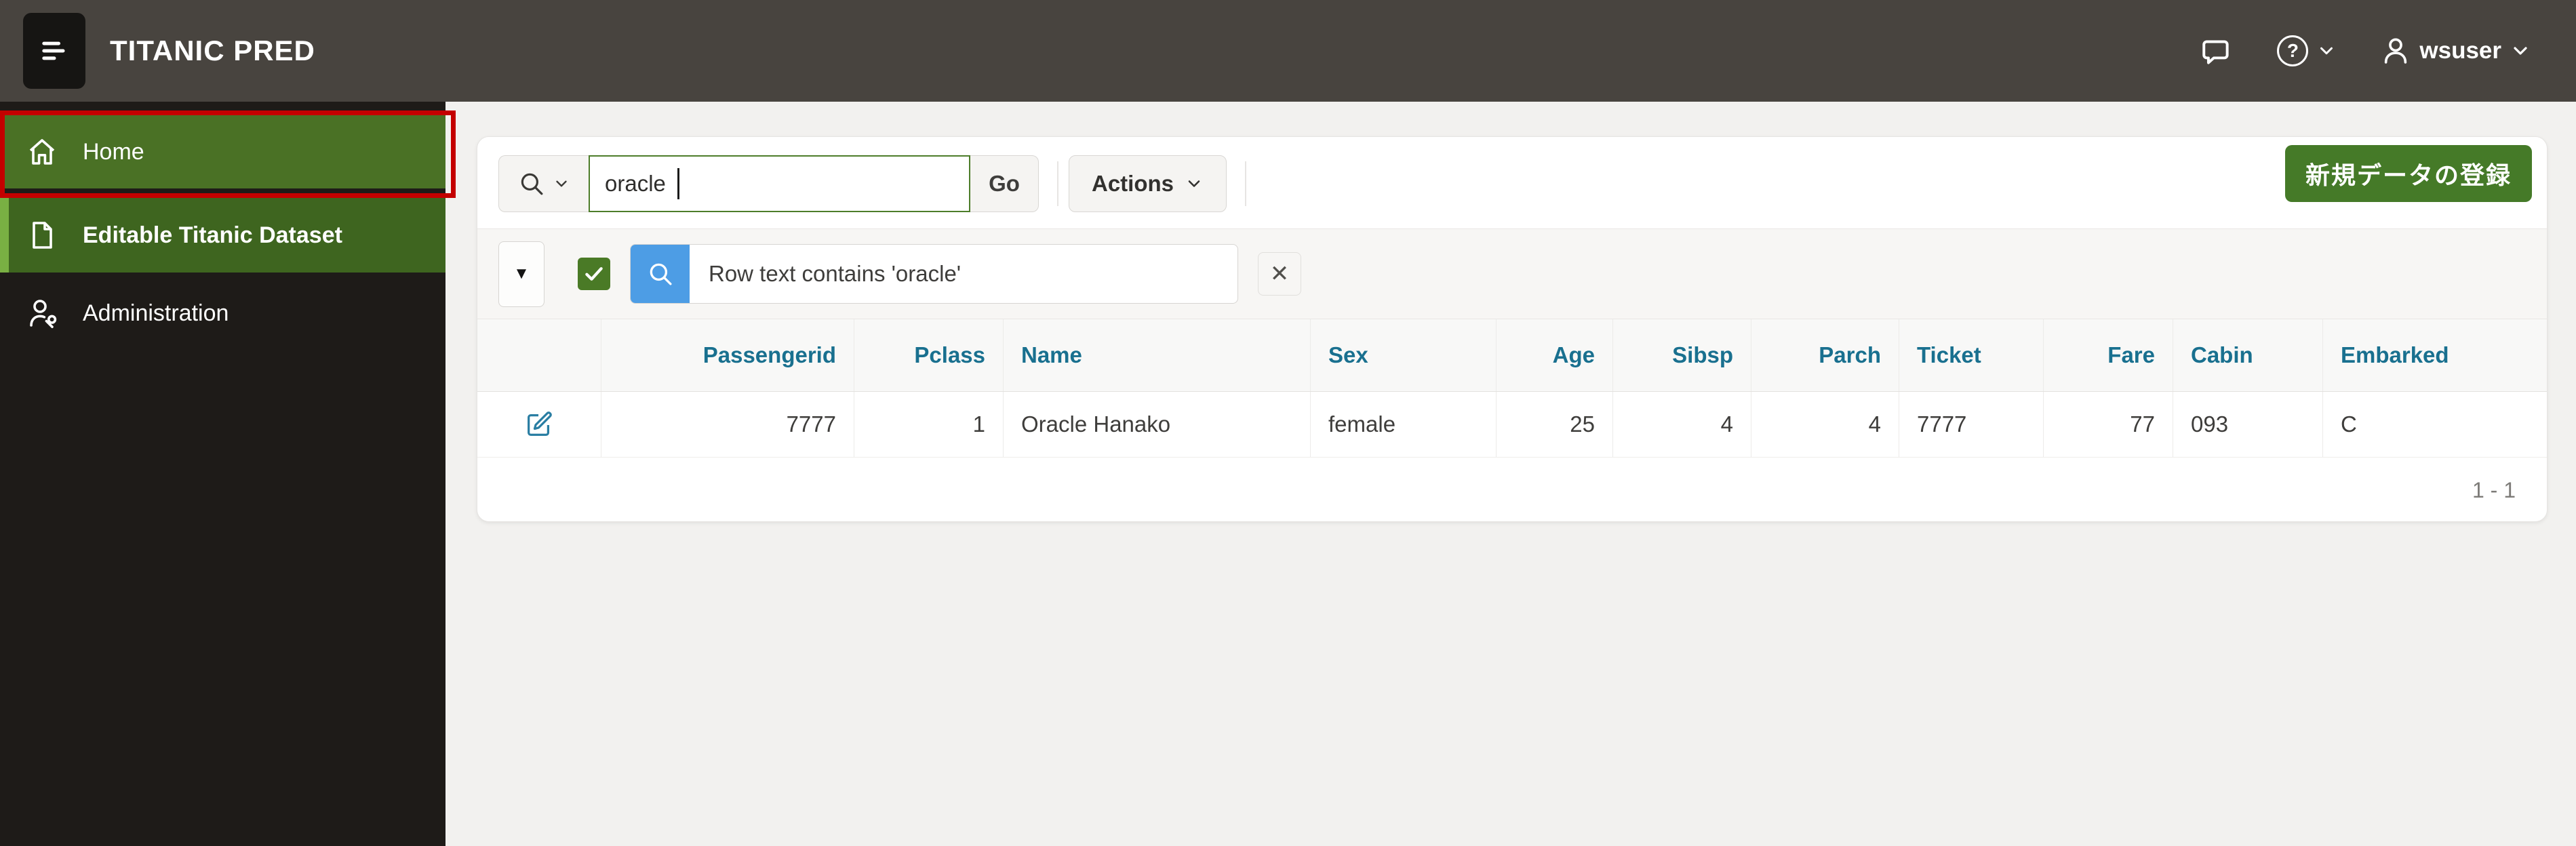  I want to click on filter-condition-text: Row text contains 'oracle', so click(835, 273).